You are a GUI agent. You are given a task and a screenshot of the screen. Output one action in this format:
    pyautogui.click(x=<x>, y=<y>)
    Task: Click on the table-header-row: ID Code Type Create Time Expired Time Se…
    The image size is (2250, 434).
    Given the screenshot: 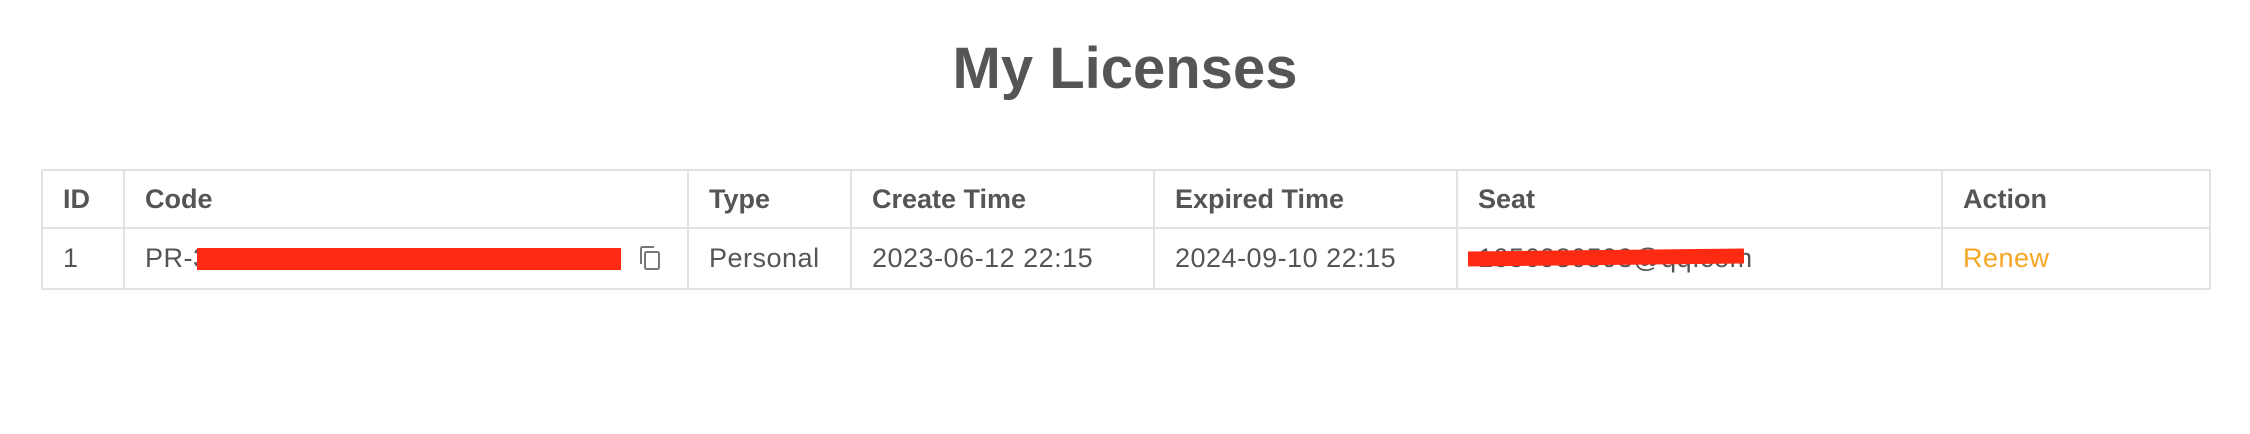 What is the action you would take?
    pyautogui.click(x=1126, y=199)
    